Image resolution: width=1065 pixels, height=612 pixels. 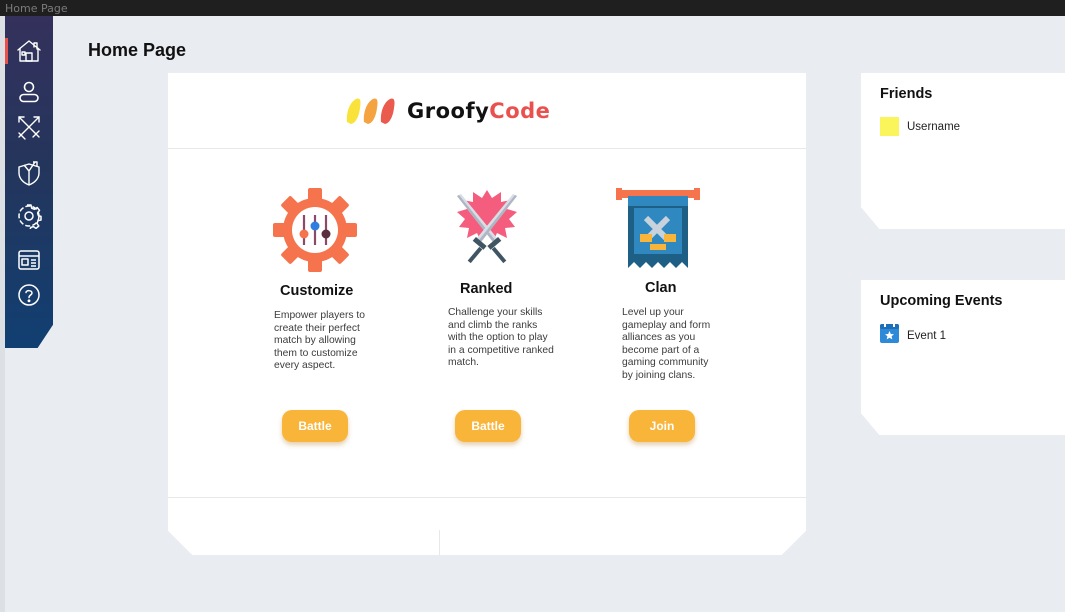 I want to click on crossed-swords-icon, so click(x=487, y=230).